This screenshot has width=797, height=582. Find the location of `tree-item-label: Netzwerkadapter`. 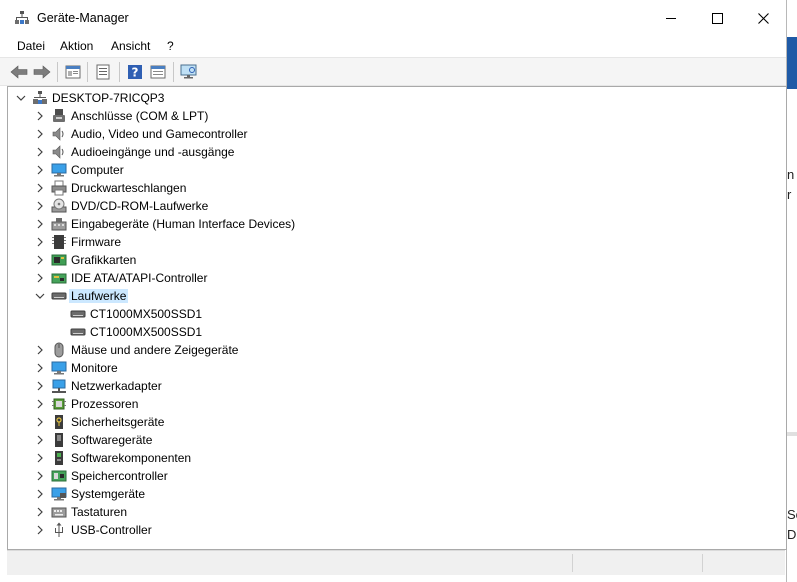

tree-item-label: Netzwerkadapter is located at coordinates (116, 386).